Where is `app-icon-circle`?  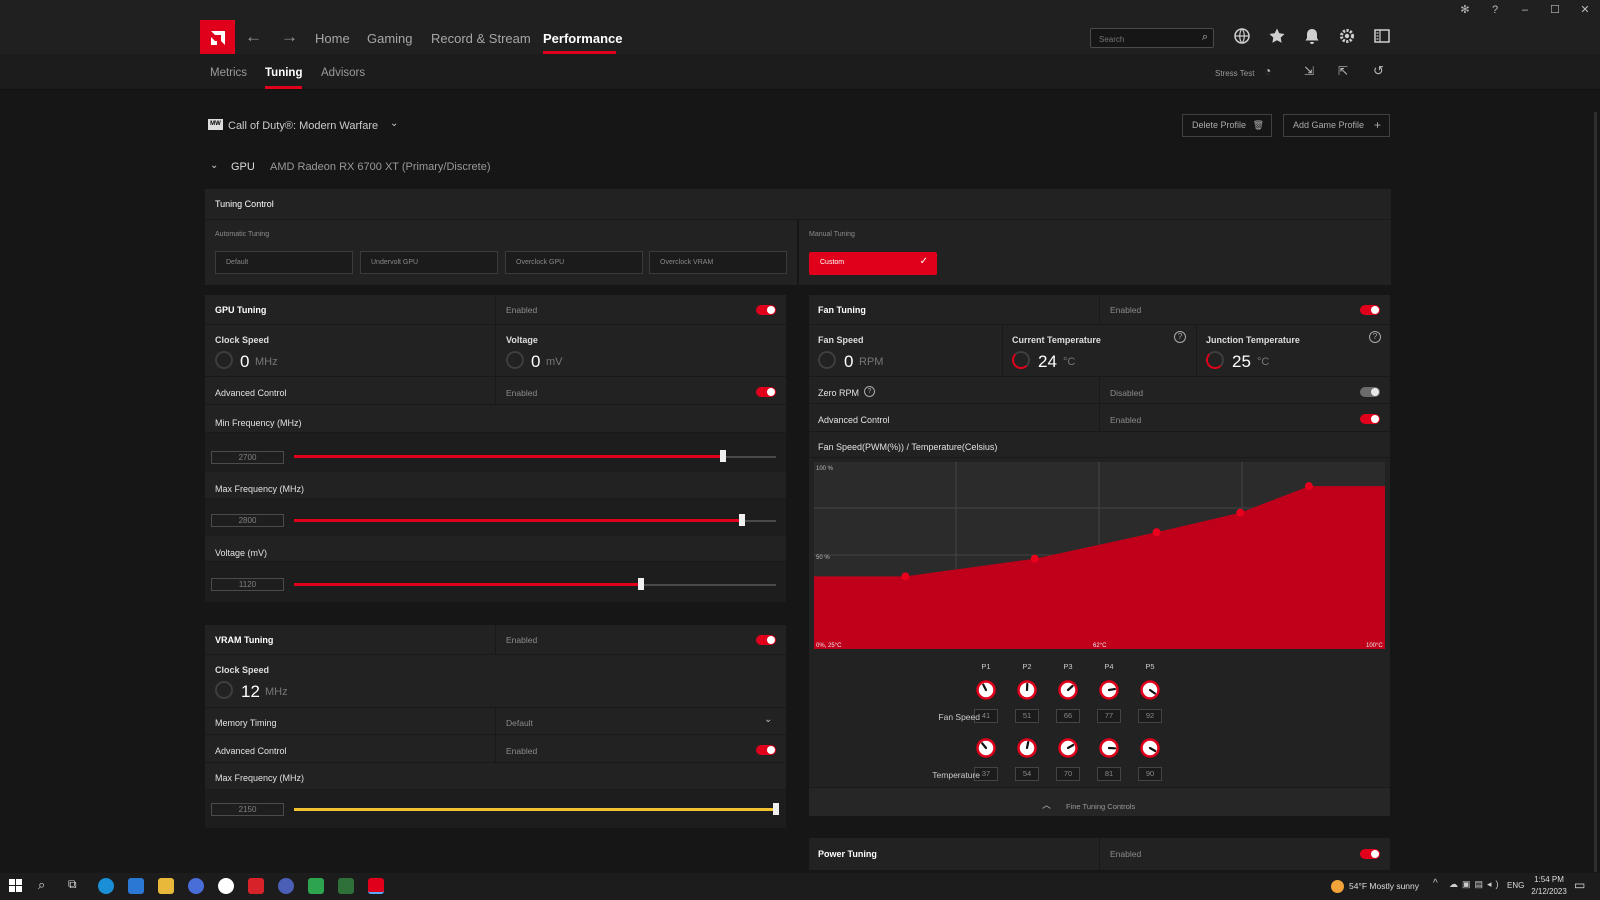
app-icon-circle is located at coordinates (286, 886).